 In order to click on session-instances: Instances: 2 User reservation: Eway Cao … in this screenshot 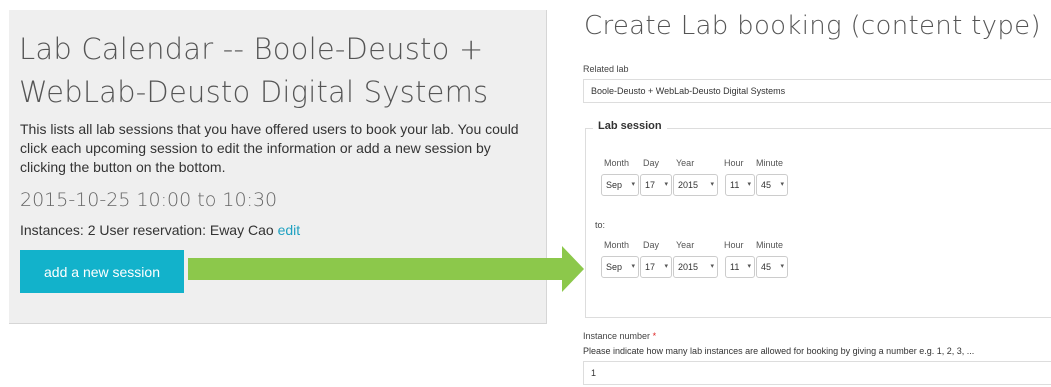, I will do `click(160, 230)`.